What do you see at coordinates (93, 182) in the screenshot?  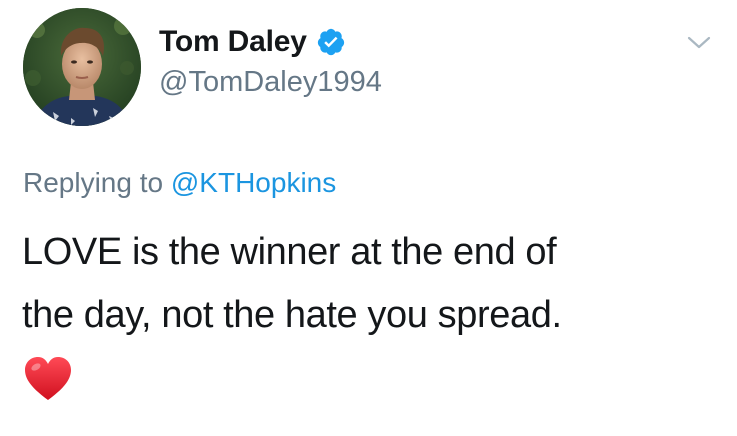 I see `replying-to-label: Replying to` at bounding box center [93, 182].